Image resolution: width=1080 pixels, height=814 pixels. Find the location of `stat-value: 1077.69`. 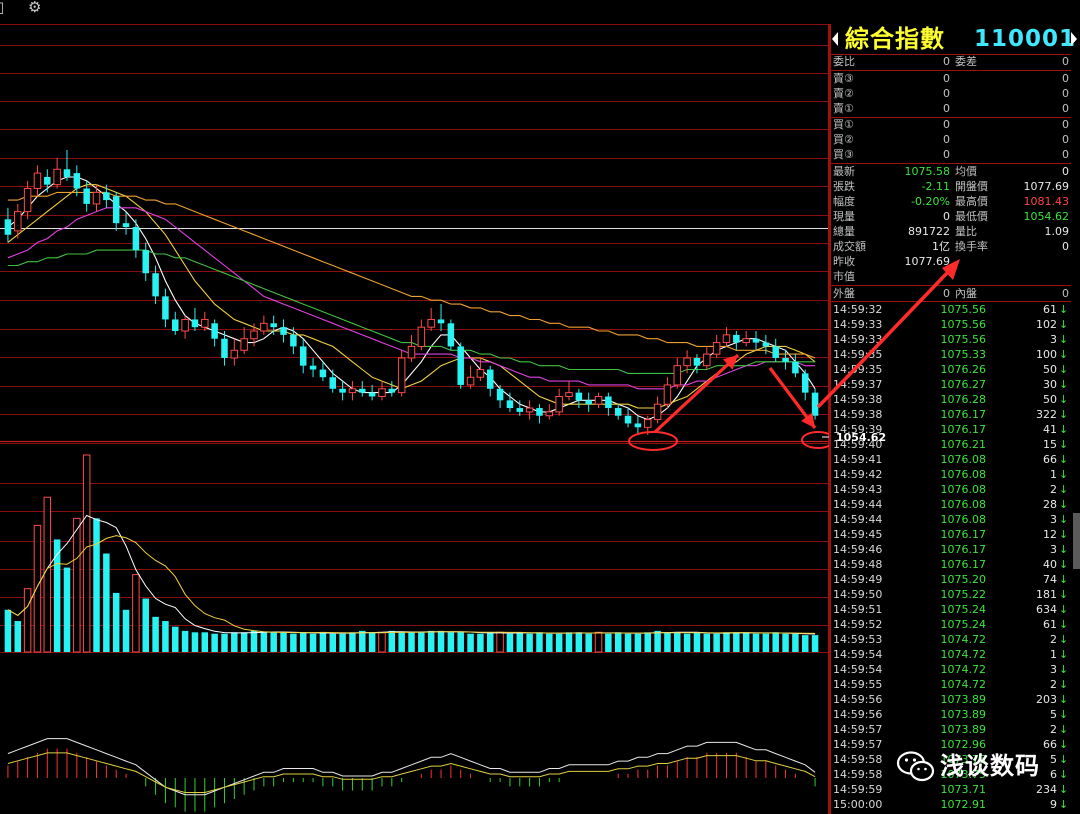

stat-value: 1077.69 is located at coordinates (927, 261).